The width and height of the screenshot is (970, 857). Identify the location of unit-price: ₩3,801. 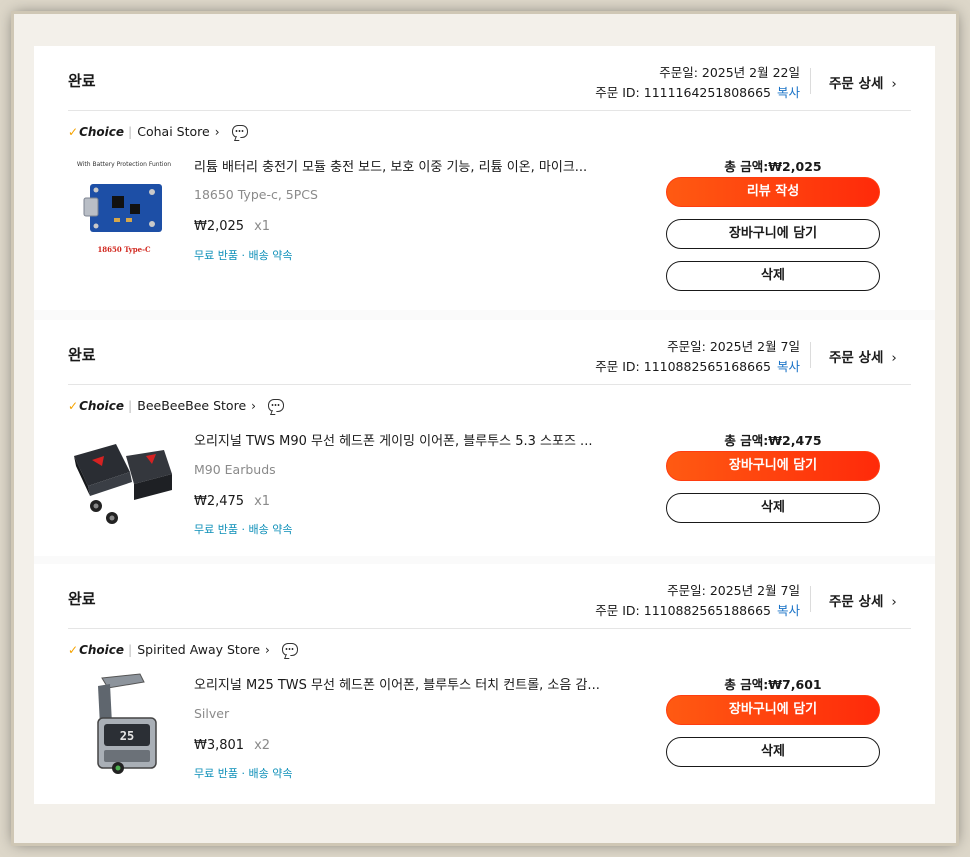
(219, 745).